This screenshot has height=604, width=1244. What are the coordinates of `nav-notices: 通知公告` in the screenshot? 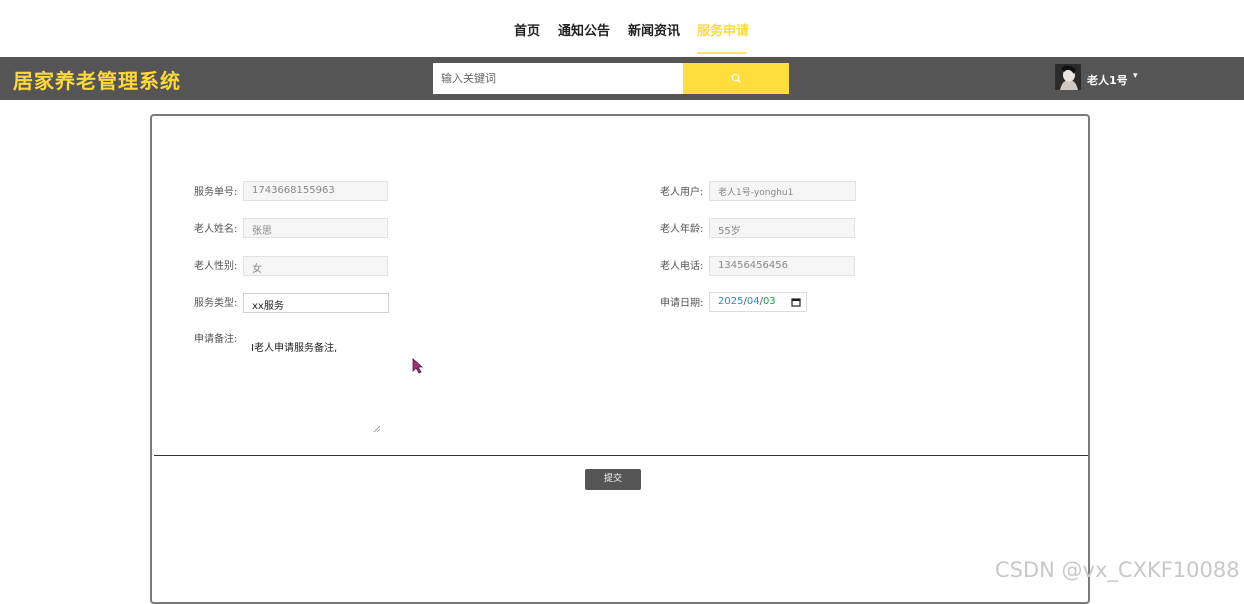 It's located at (584, 29).